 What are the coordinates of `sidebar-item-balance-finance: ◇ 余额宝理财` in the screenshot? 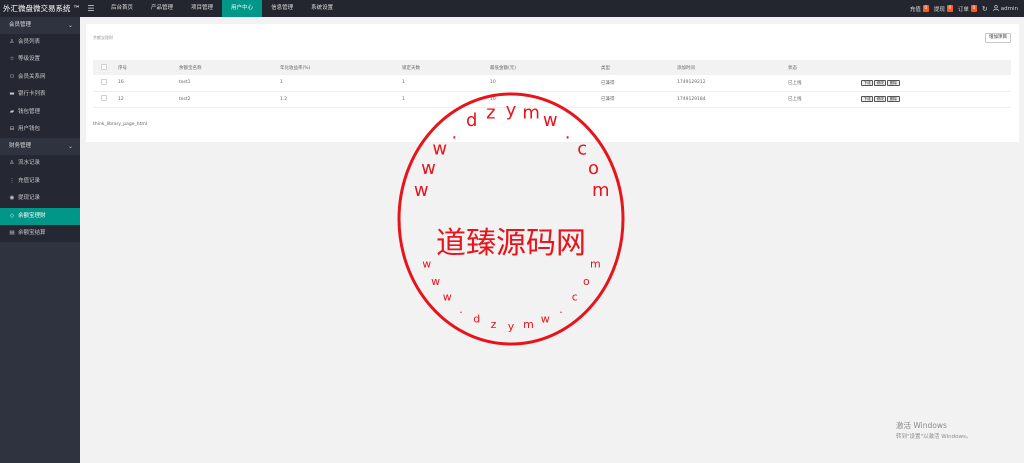 It's located at (40, 216).